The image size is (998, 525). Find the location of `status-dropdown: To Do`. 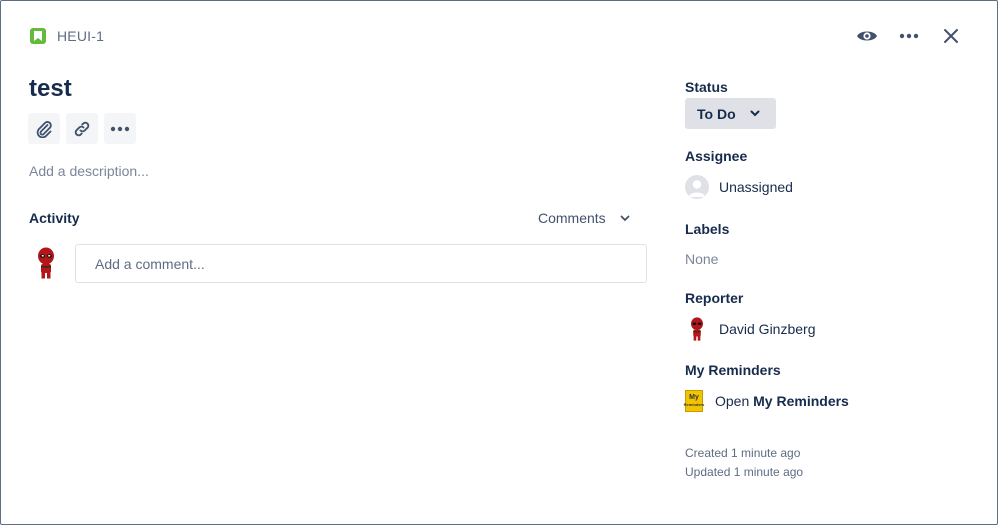

status-dropdown: To Do is located at coordinates (730, 113).